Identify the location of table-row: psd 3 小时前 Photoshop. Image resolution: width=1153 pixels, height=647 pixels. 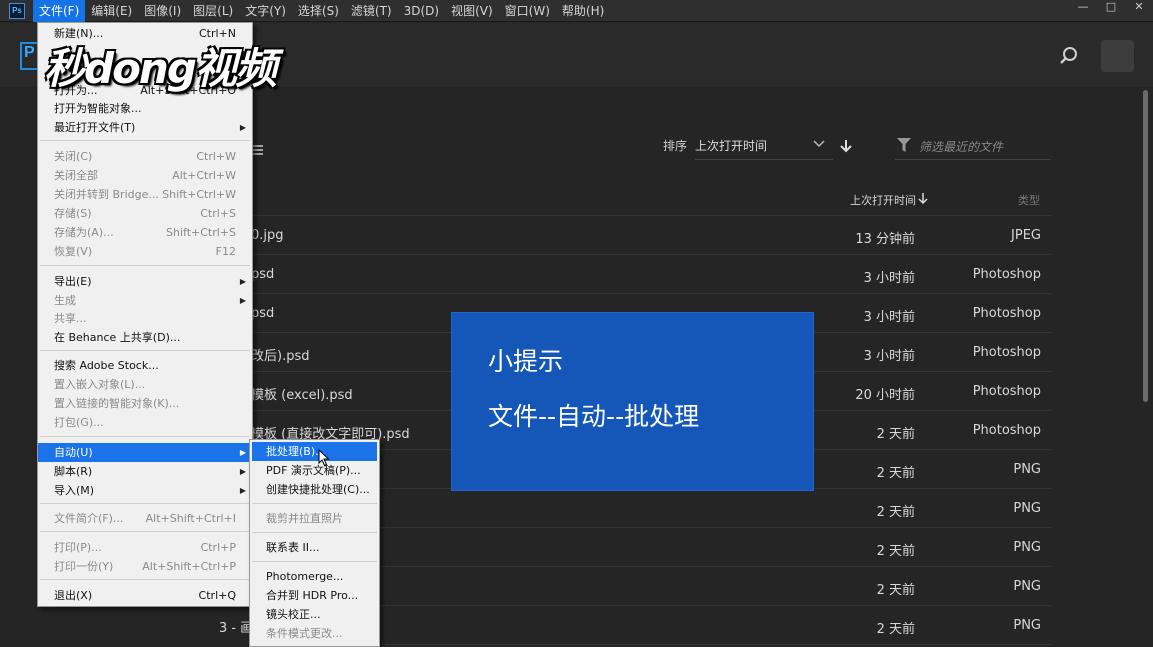
(651, 275).